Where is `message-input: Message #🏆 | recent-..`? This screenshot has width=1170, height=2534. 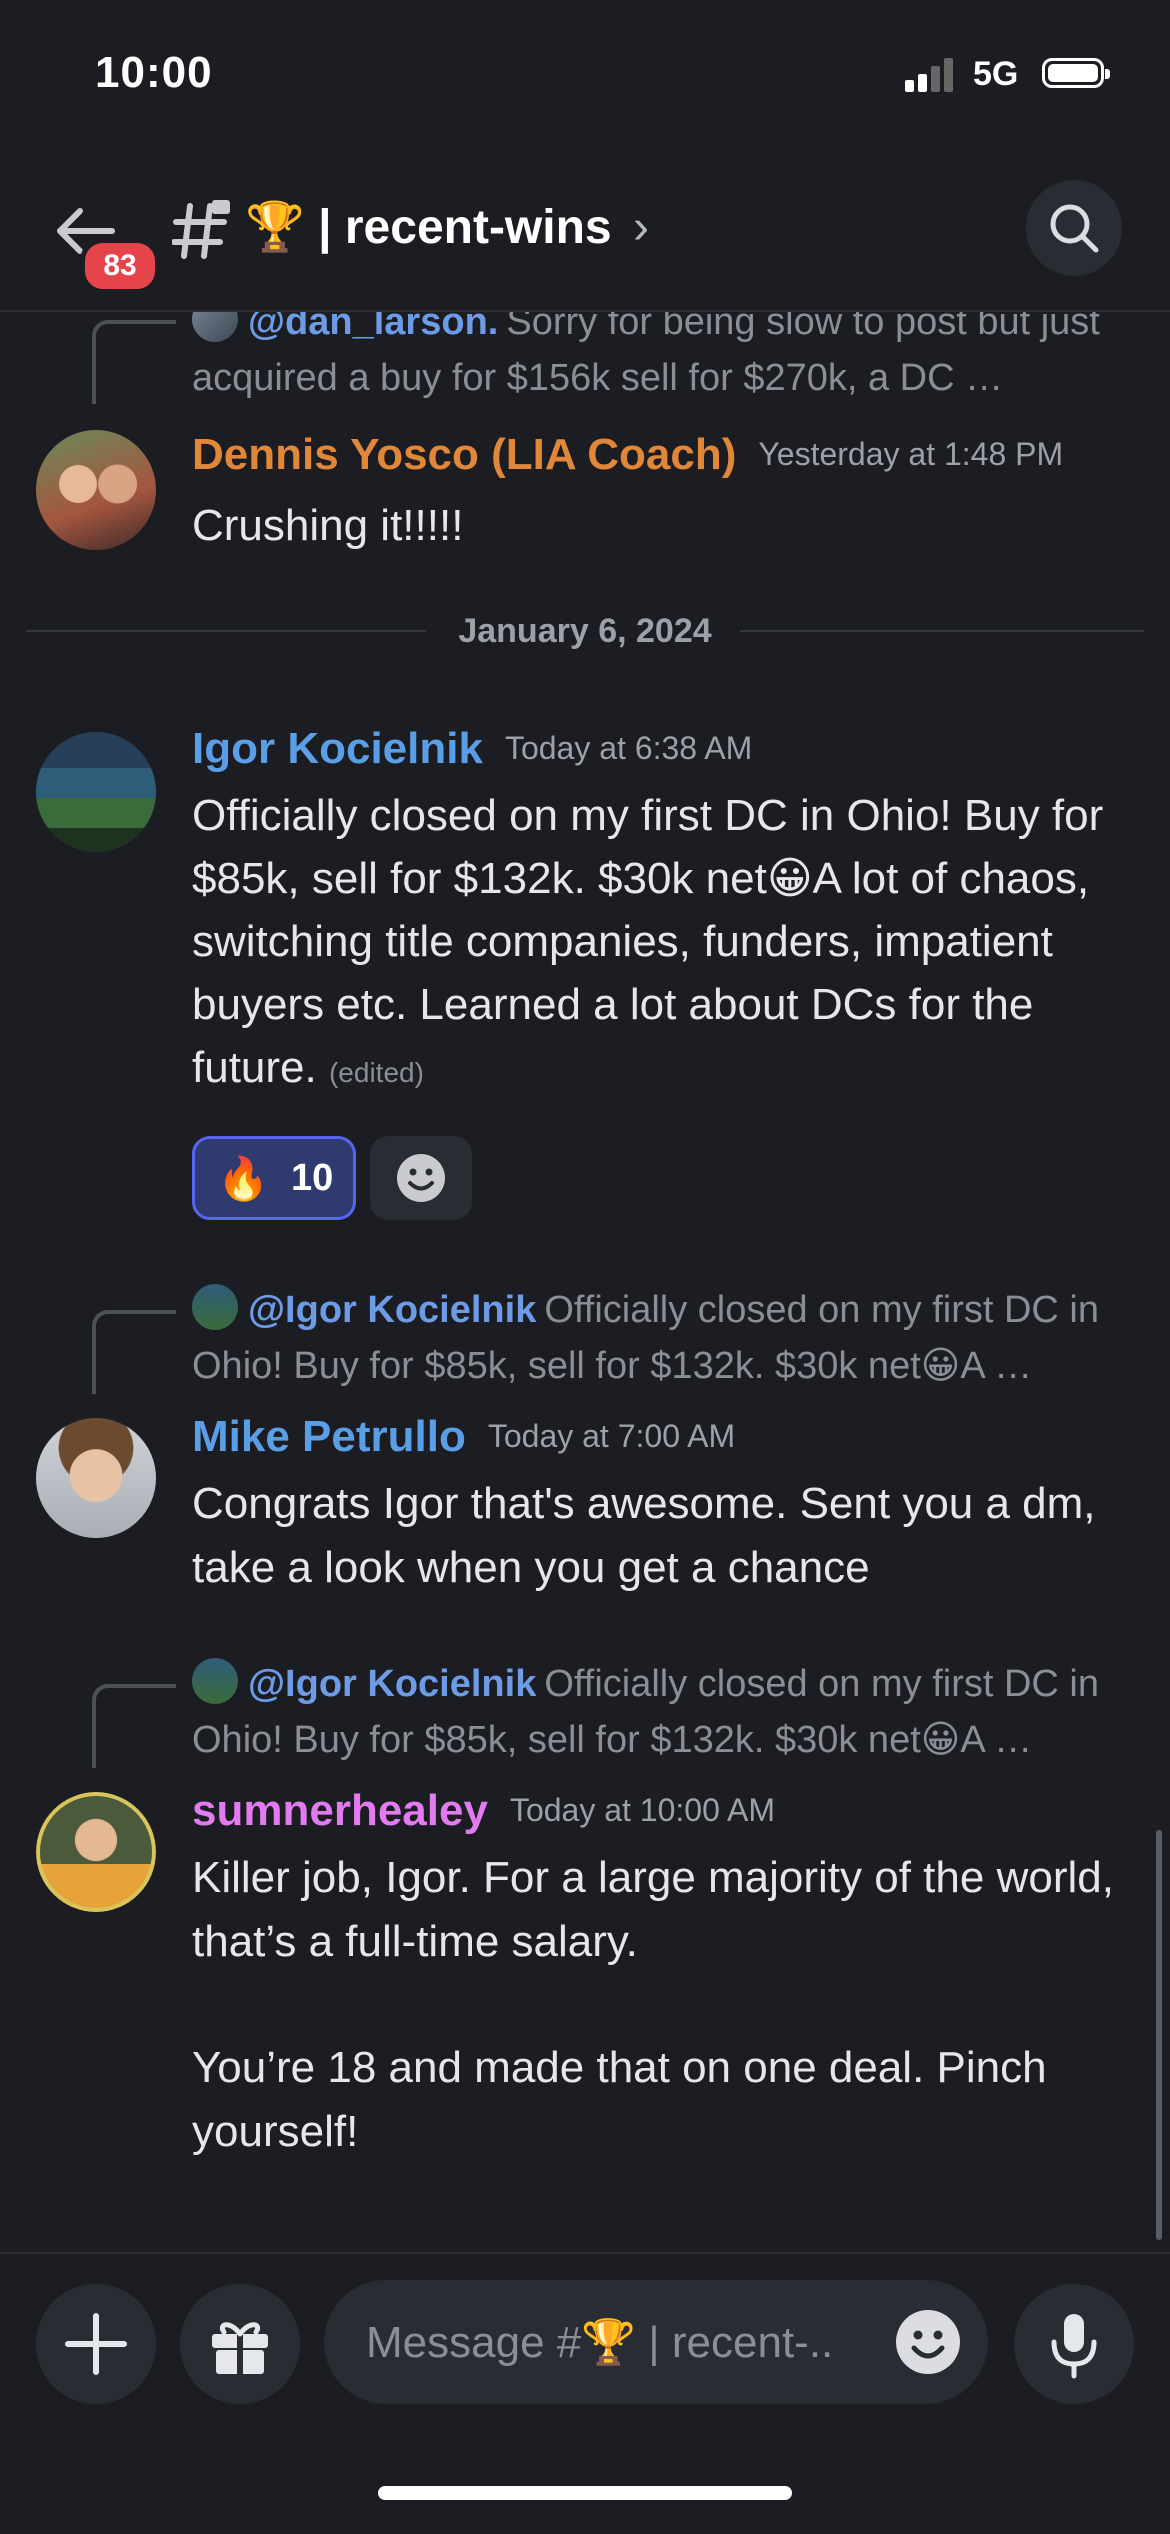 message-input: Message #🏆 | recent-.. is located at coordinates (656, 2342).